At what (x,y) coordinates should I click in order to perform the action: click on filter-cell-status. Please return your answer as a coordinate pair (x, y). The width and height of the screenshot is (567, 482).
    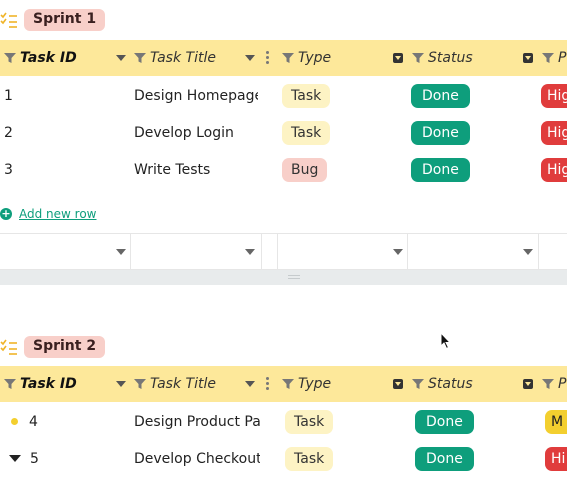
    Looking at the image, I should click on (473, 252).